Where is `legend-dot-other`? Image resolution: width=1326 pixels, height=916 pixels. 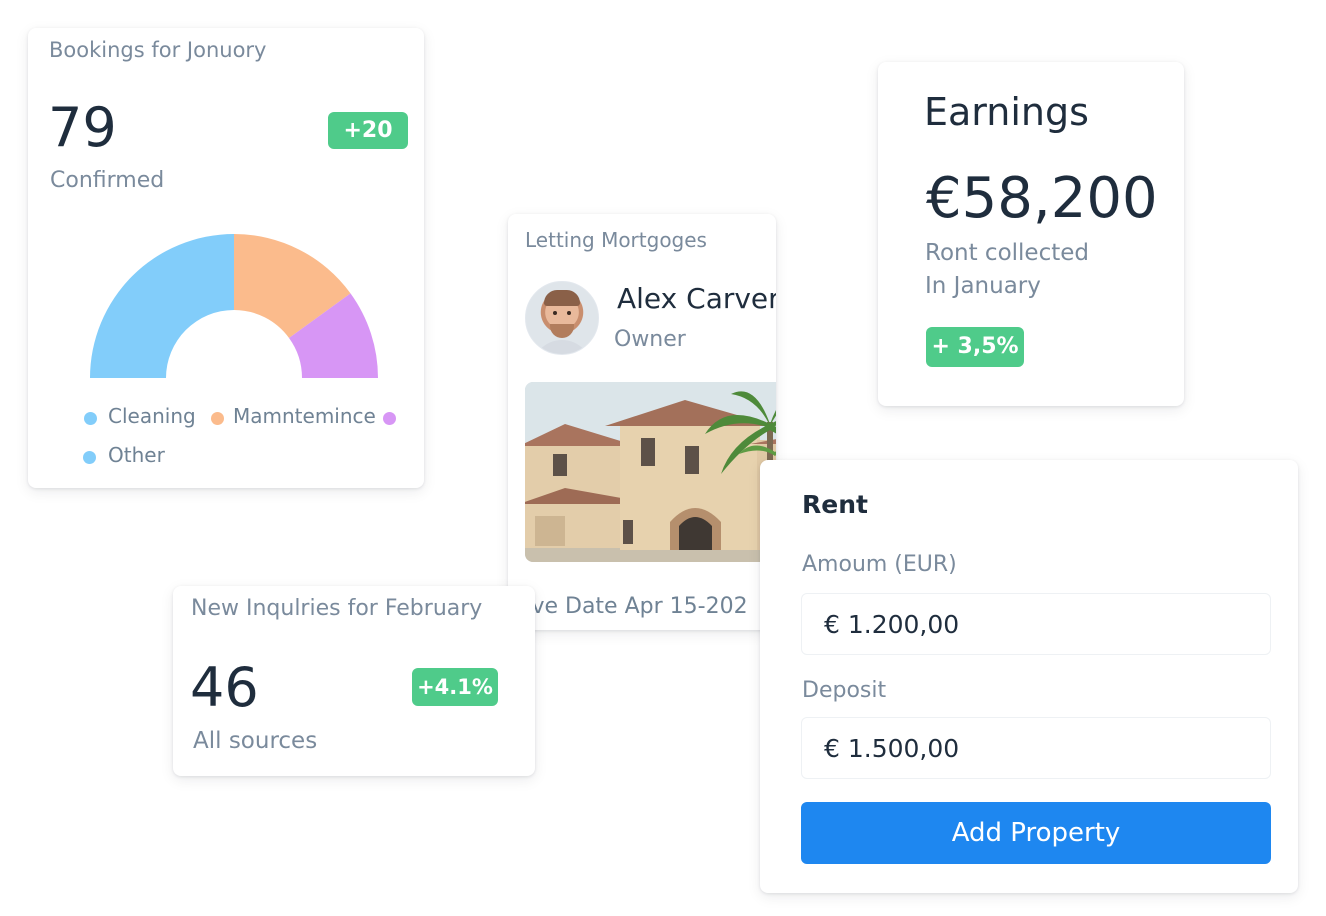
legend-dot-other is located at coordinates (89, 457).